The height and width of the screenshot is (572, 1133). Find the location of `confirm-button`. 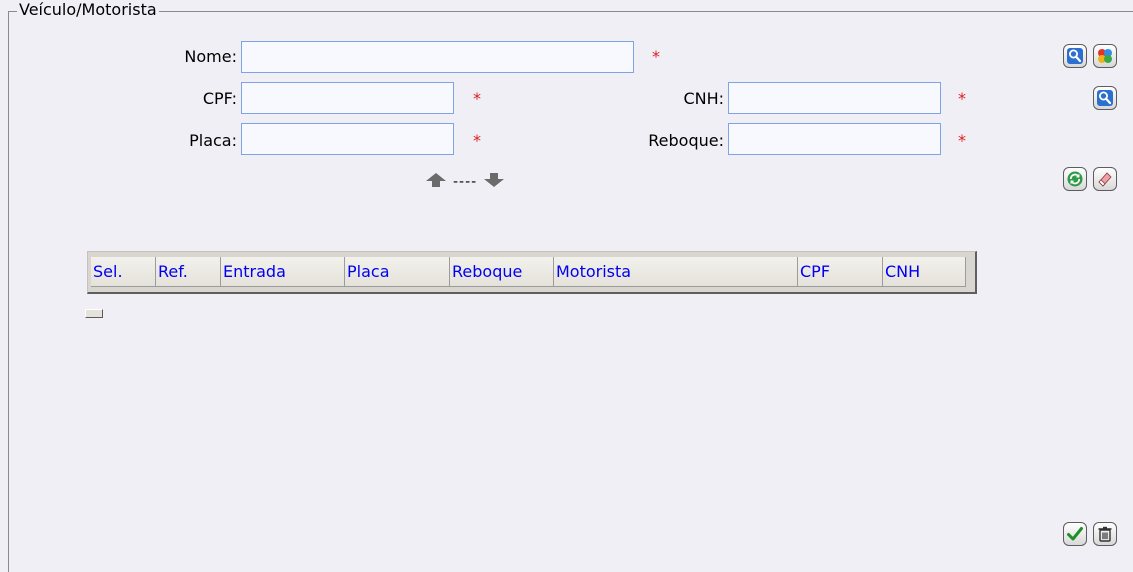

confirm-button is located at coordinates (1075, 534).